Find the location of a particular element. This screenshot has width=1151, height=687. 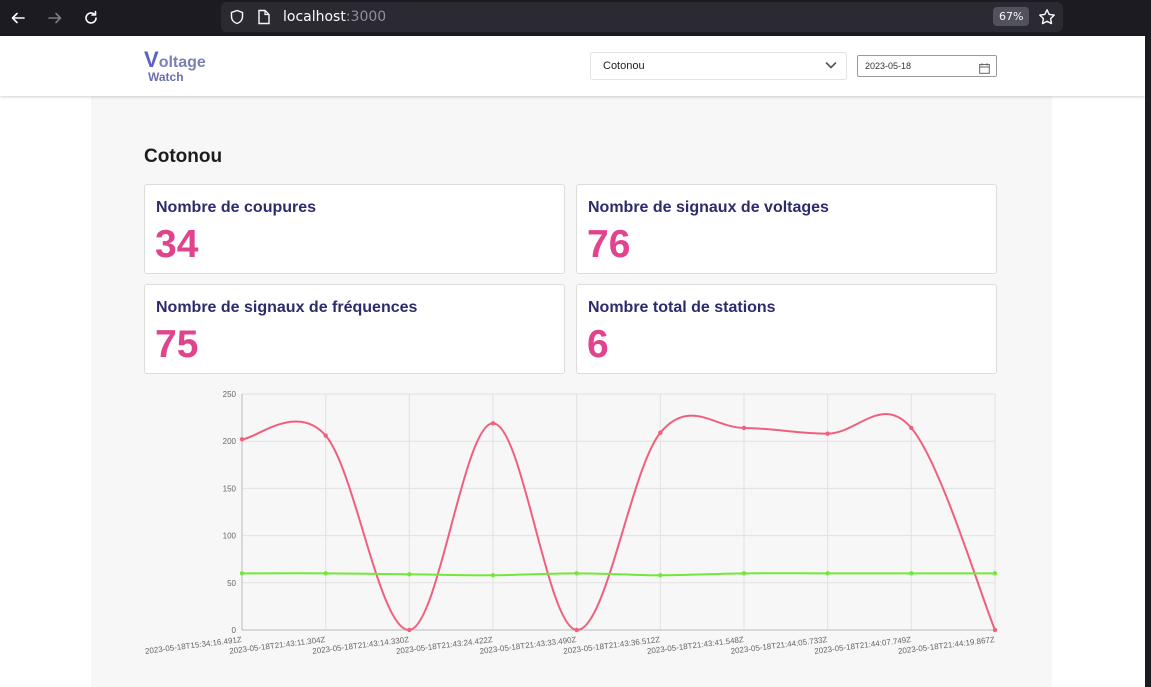

city-select: Cotonou is located at coordinates (718, 66).